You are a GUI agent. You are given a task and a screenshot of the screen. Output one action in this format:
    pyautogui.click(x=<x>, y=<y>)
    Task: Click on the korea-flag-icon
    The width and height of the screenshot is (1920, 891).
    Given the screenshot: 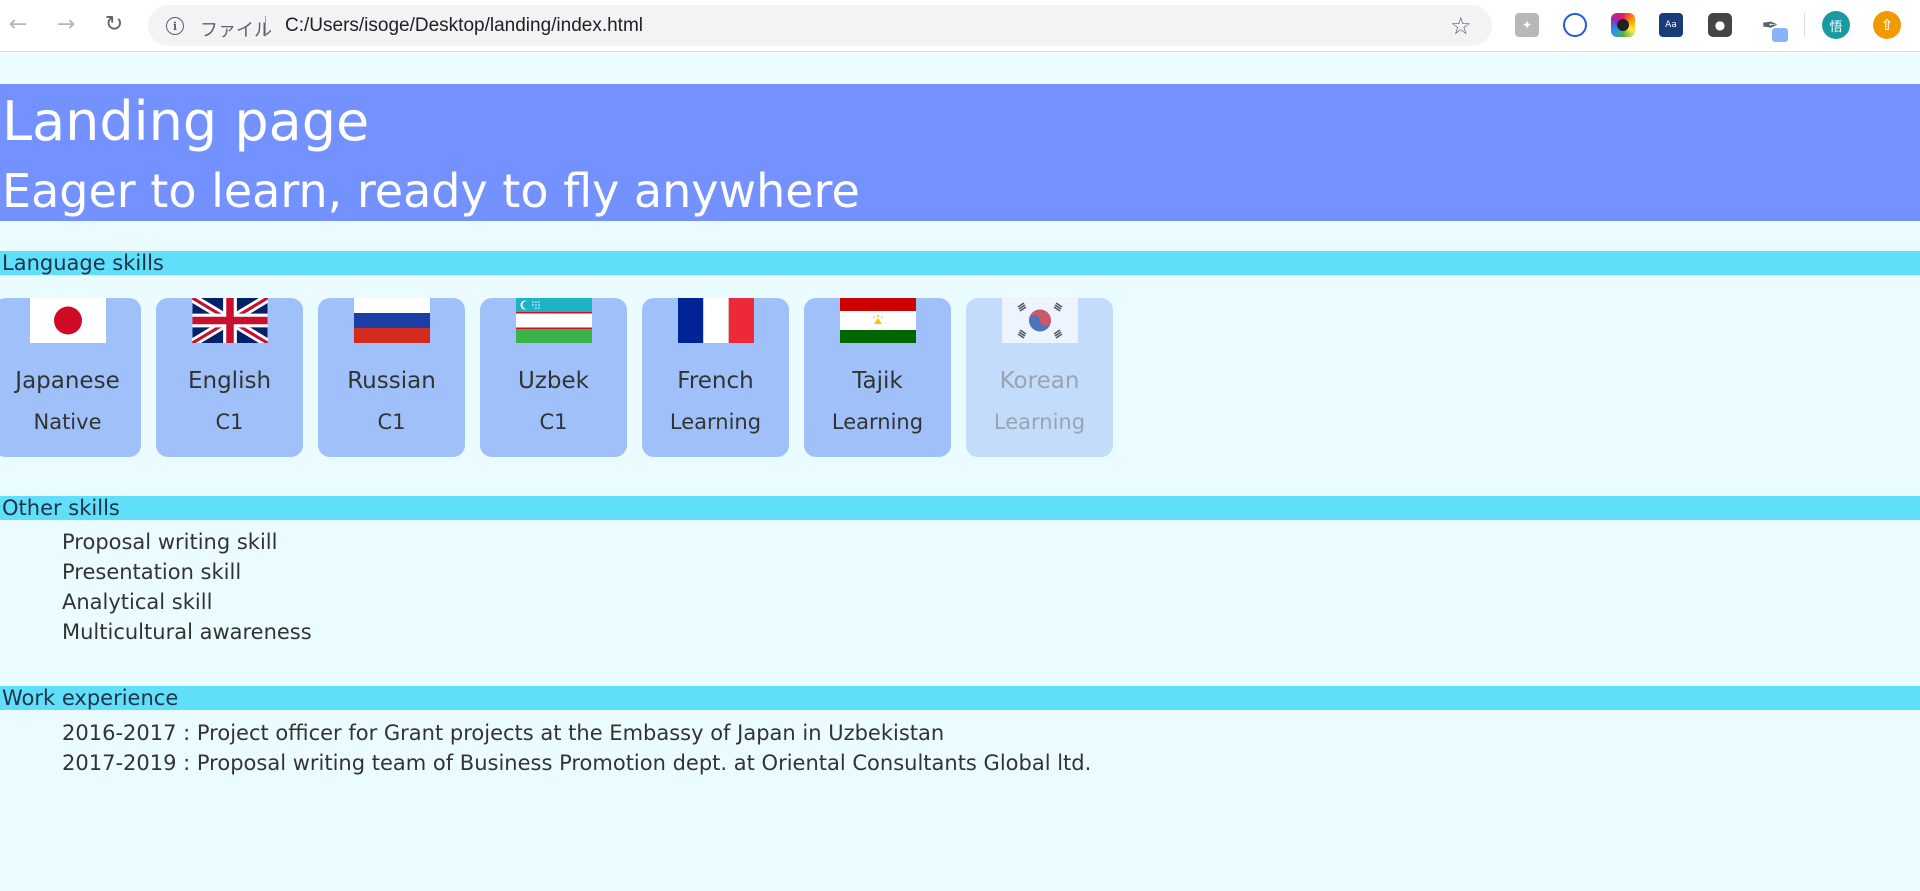 What is the action you would take?
    pyautogui.click(x=1040, y=320)
    